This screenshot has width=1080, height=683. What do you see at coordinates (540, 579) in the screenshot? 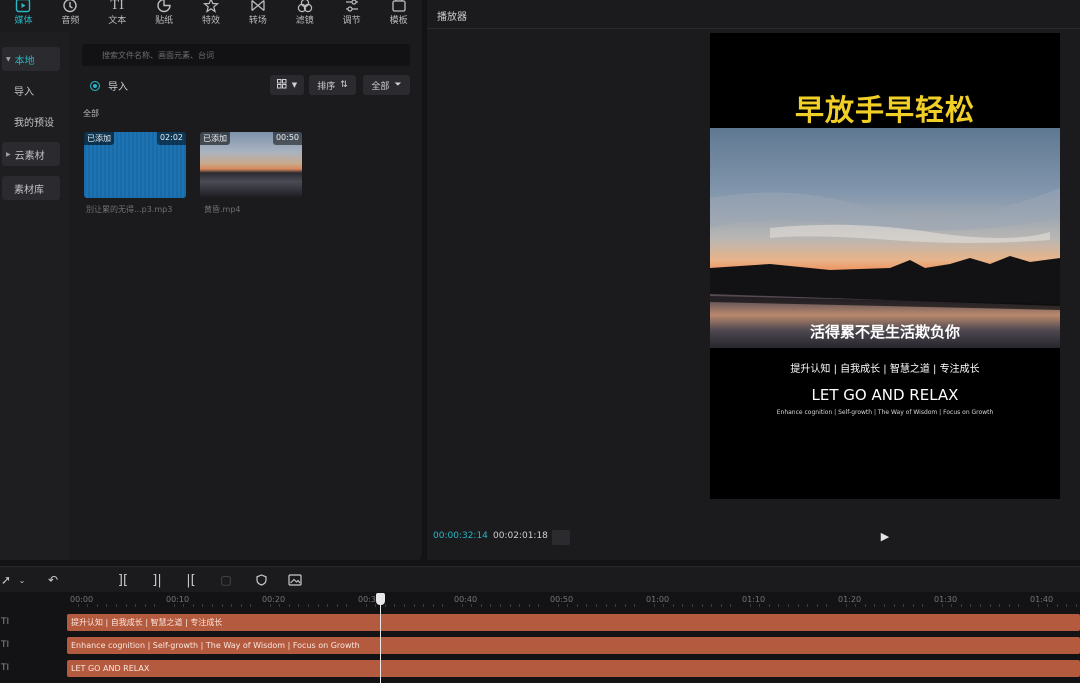
I see `timeline-toolbar: ➚ ⌄ ↶ ][ ]| |[ ▢` at bounding box center [540, 579].